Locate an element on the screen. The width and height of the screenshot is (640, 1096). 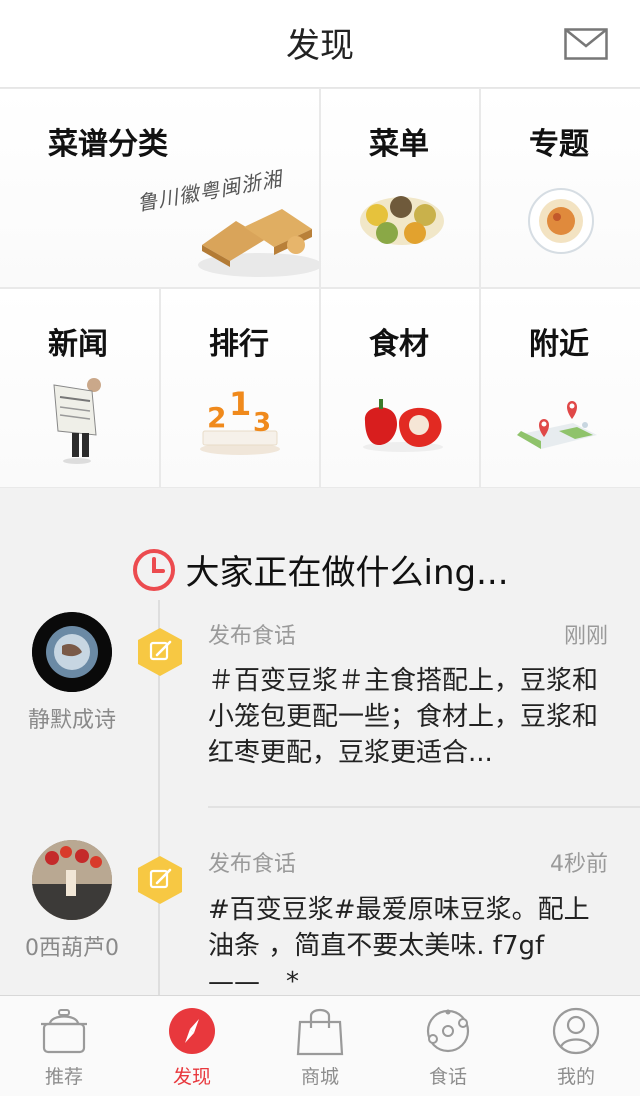
tab-discover: 发现 is located at coordinates (192, 1046).